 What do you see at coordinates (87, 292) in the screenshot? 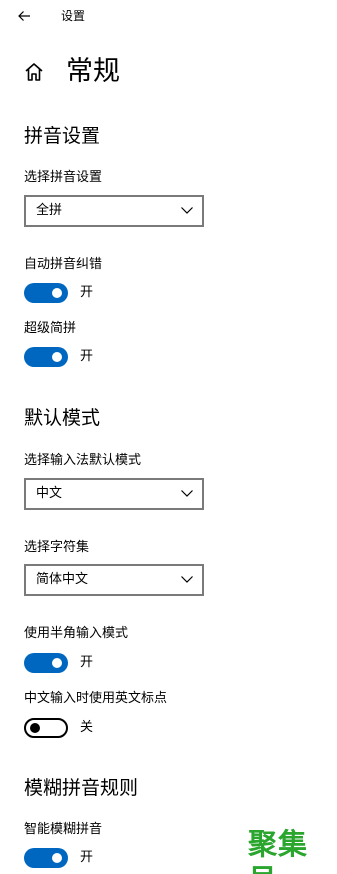
I see `auto-correct-state: 开` at bounding box center [87, 292].